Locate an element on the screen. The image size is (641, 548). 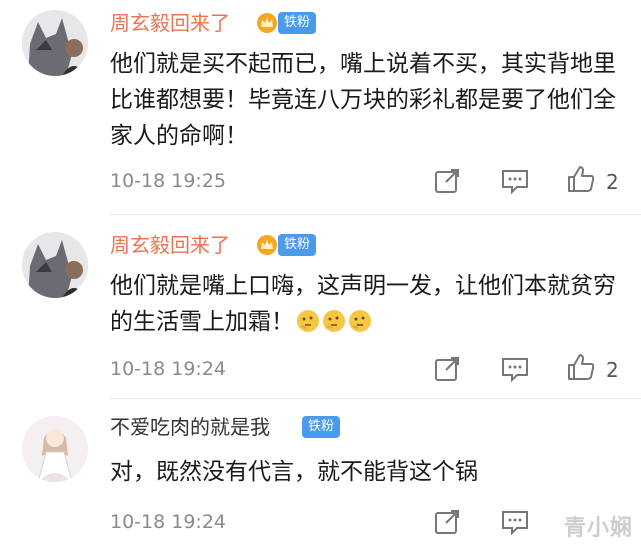
comment-text: 他们就是嘴上口嗨，这声明一发，让他们本就贫穷的生活雪上加霜！ is located at coordinates (370, 306).